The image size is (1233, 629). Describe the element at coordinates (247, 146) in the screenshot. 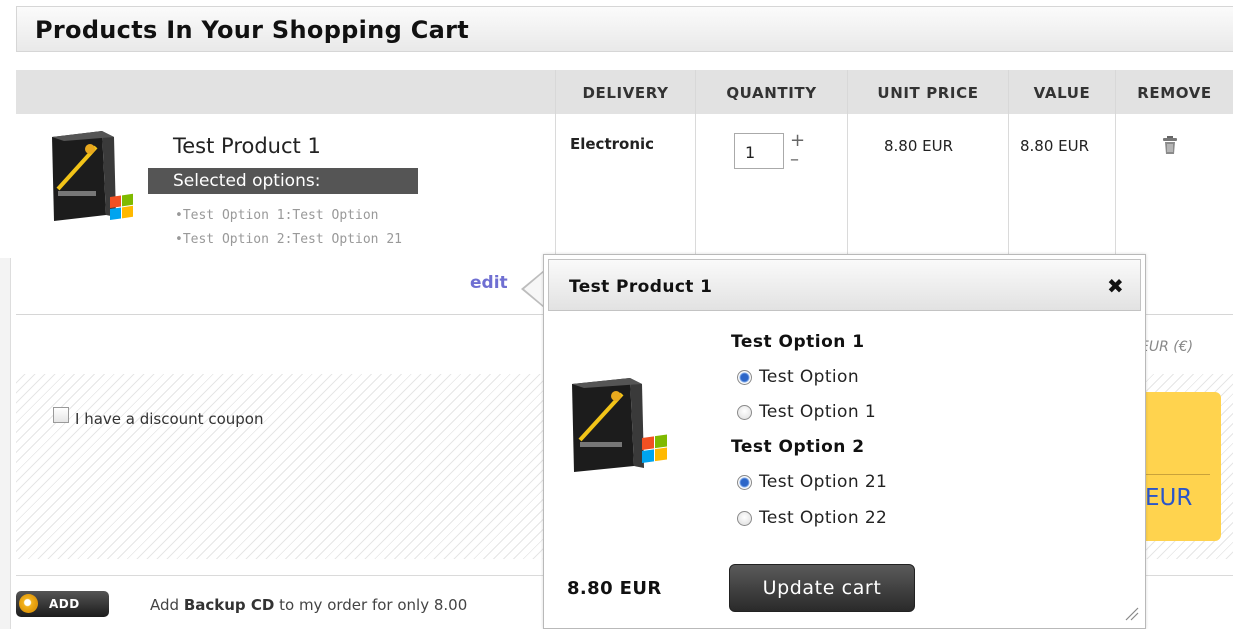

I see `product-name: Test Product 1` at that location.